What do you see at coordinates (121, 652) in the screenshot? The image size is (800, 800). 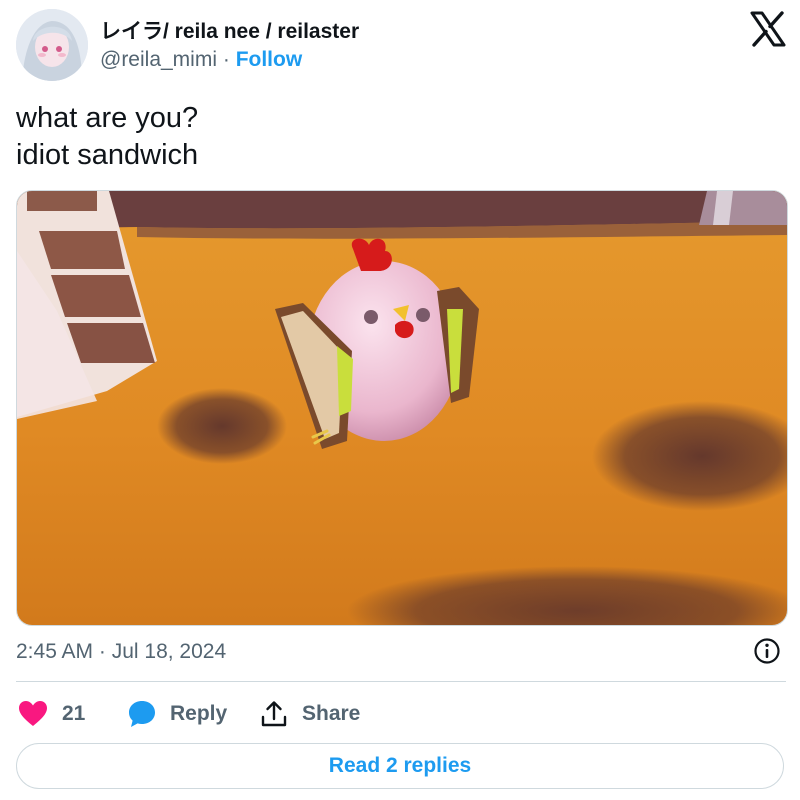 I see `tweet-timestamp: 2:45 AM · Jul 18, 2024` at bounding box center [121, 652].